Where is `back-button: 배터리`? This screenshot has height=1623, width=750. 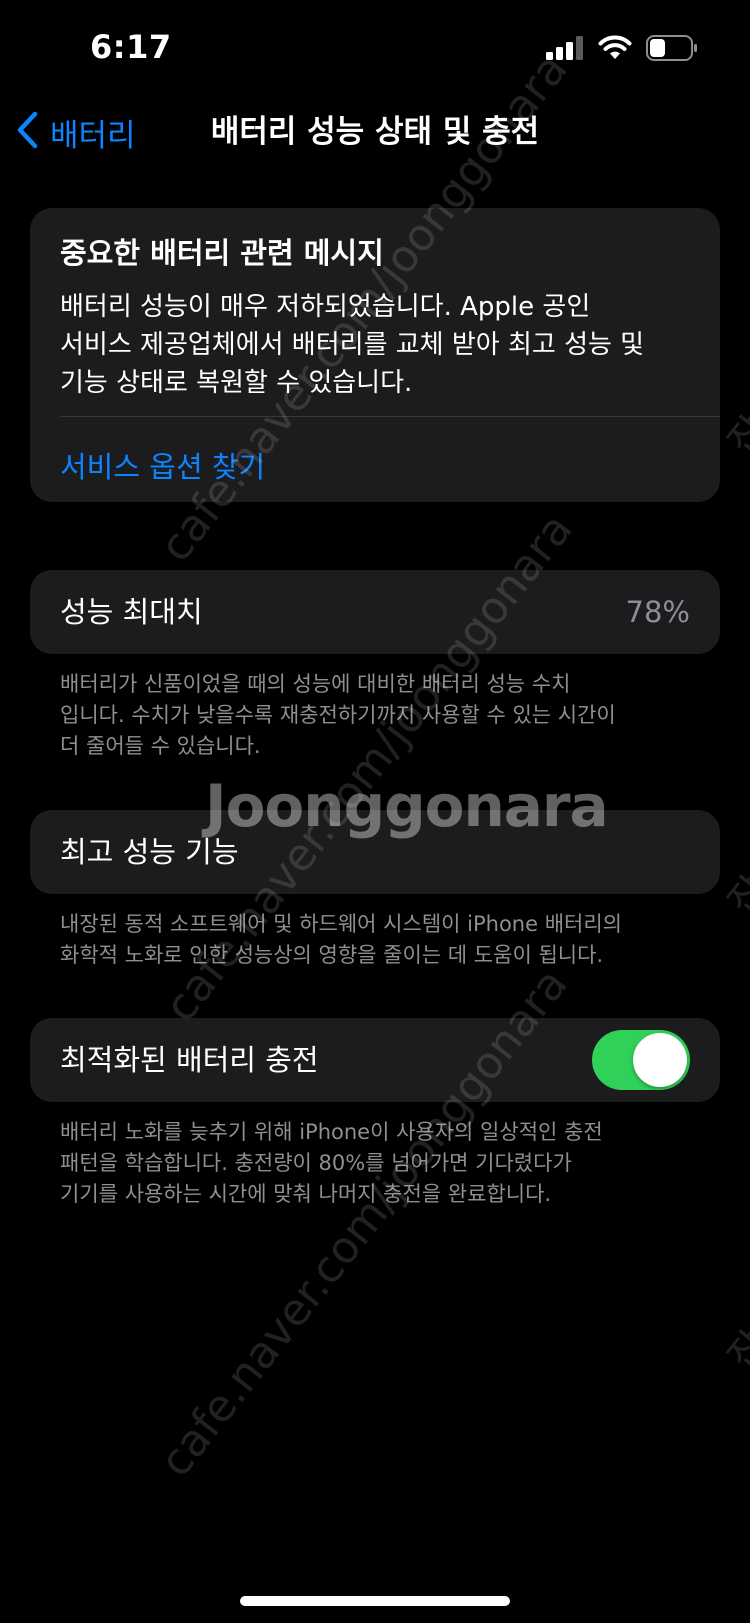
back-button: 배터리 is located at coordinates (76, 132).